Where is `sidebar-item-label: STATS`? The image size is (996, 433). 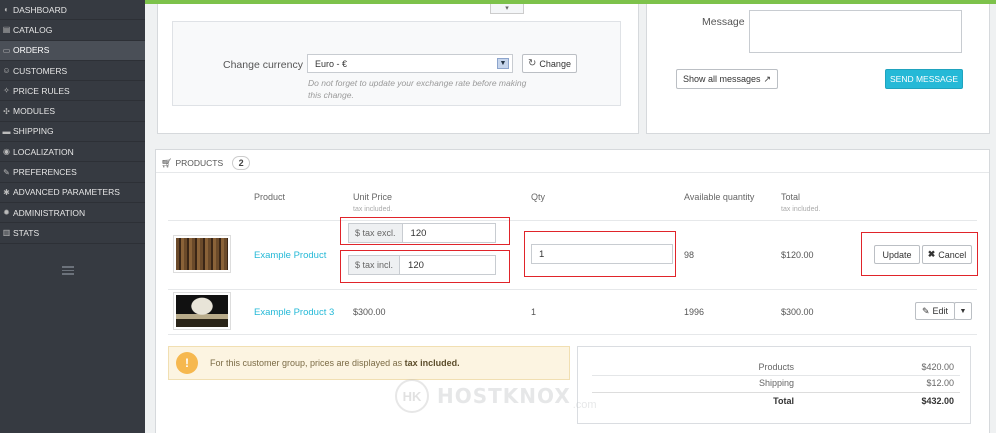 sidebar-item-label: STATS is located at coordinates (26, 232).